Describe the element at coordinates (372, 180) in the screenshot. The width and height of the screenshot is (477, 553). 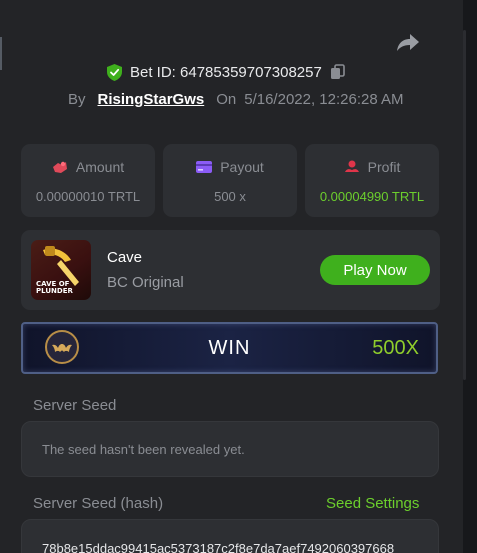
I see `stat-profit: Profit 0.00004990 TRTL` at that location.